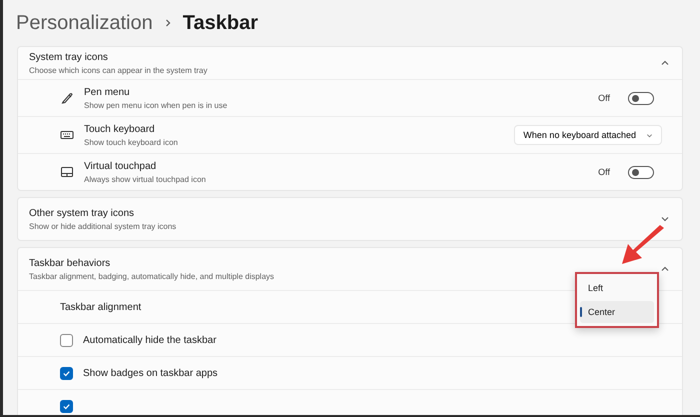 The width and height of the screenshot is (700, 417). I want to click on section-title: Other system tray icons, so click(82, 213).